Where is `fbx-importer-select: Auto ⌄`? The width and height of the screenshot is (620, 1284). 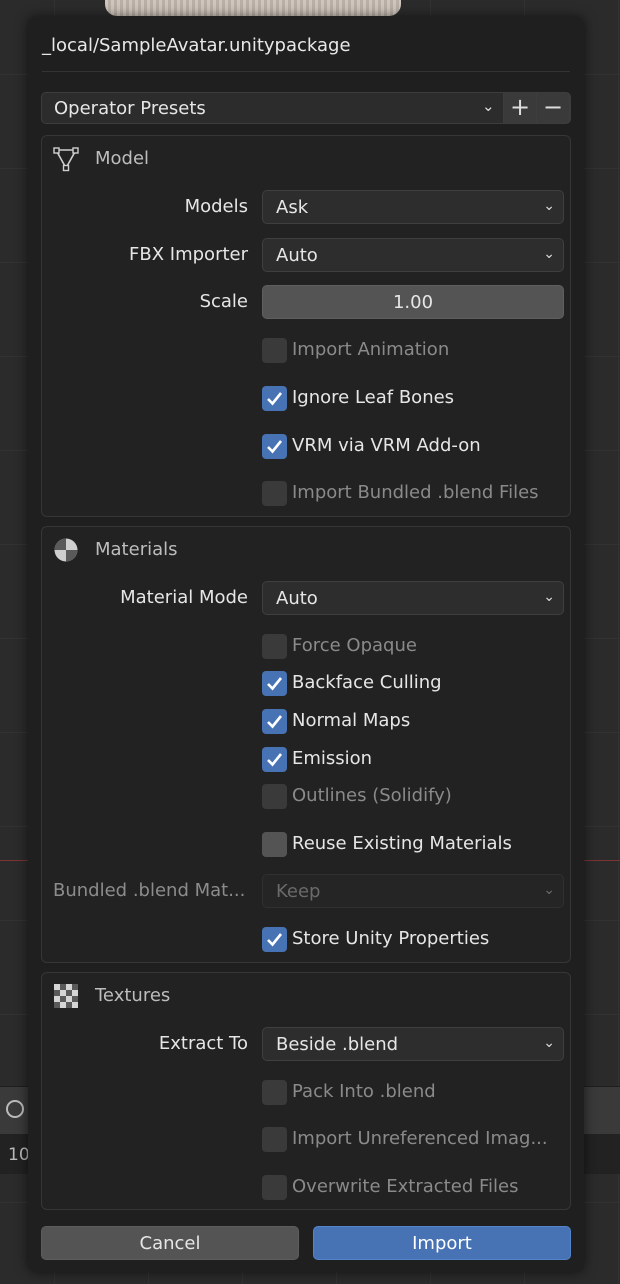
fbx-importer-select: Auto ⌄ is located at coordinates (413, 255).